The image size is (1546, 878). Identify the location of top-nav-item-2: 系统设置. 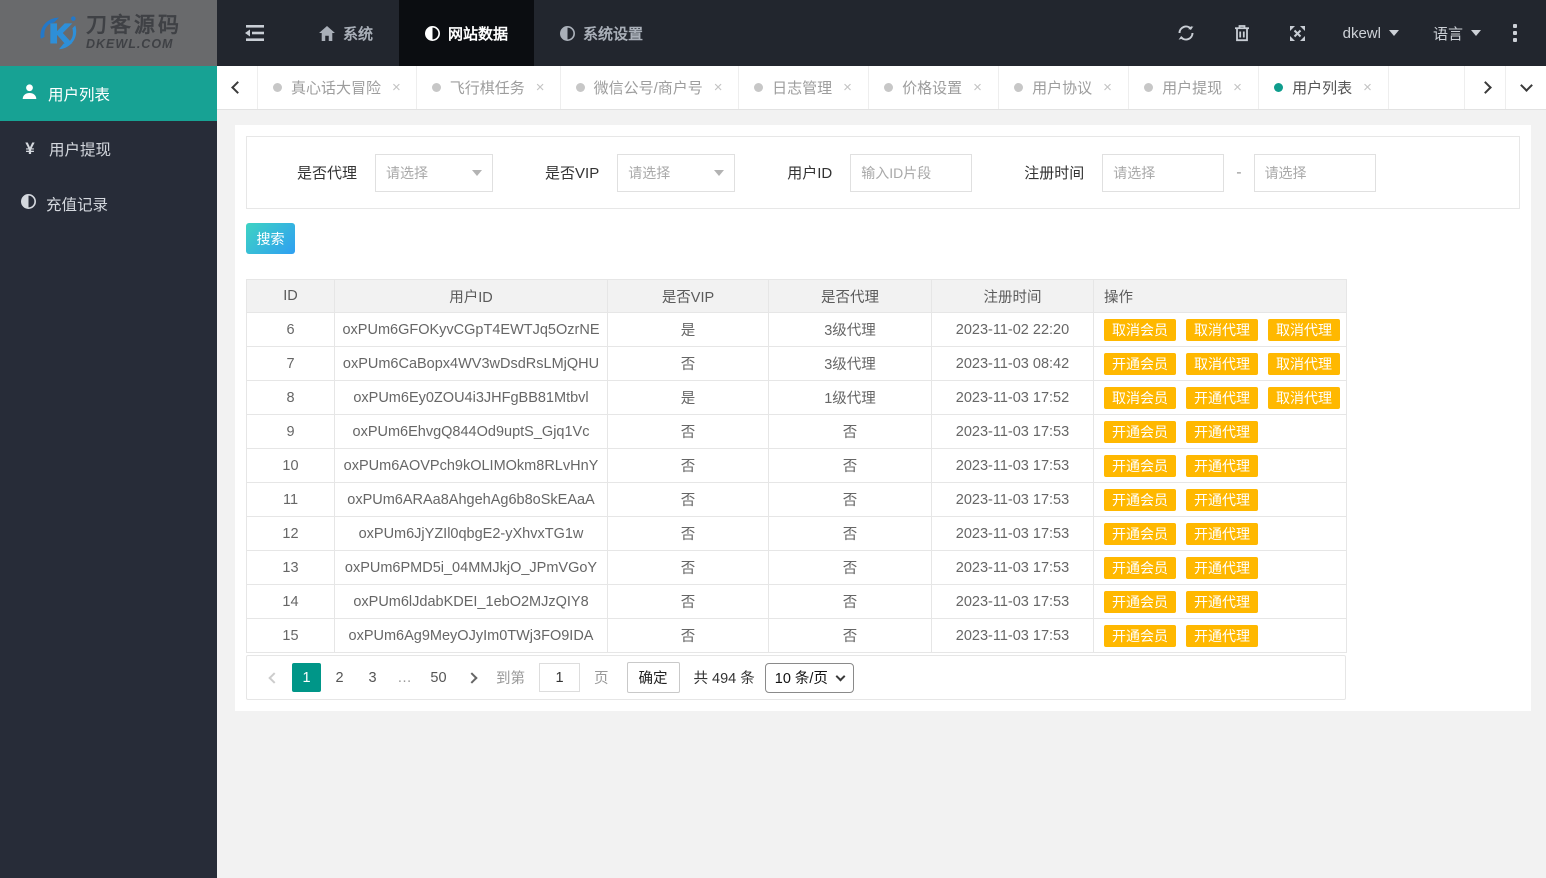
(601, 33).